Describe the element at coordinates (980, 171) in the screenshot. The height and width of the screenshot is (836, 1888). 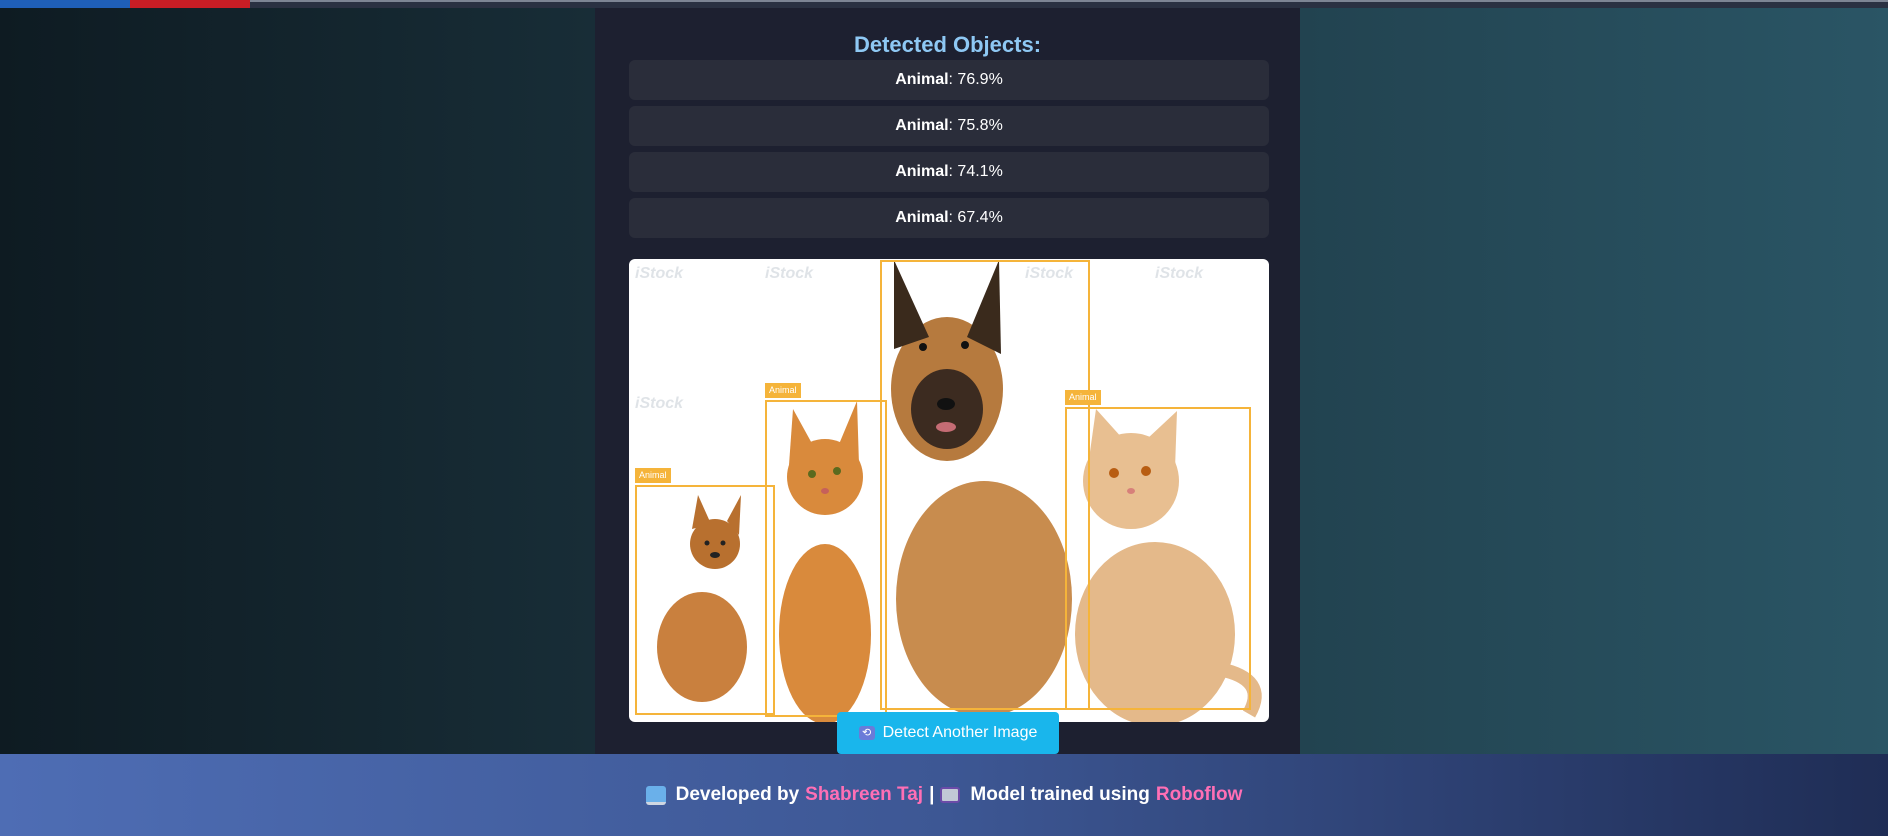
I see `detection-confidence: 74.1%` at that location.